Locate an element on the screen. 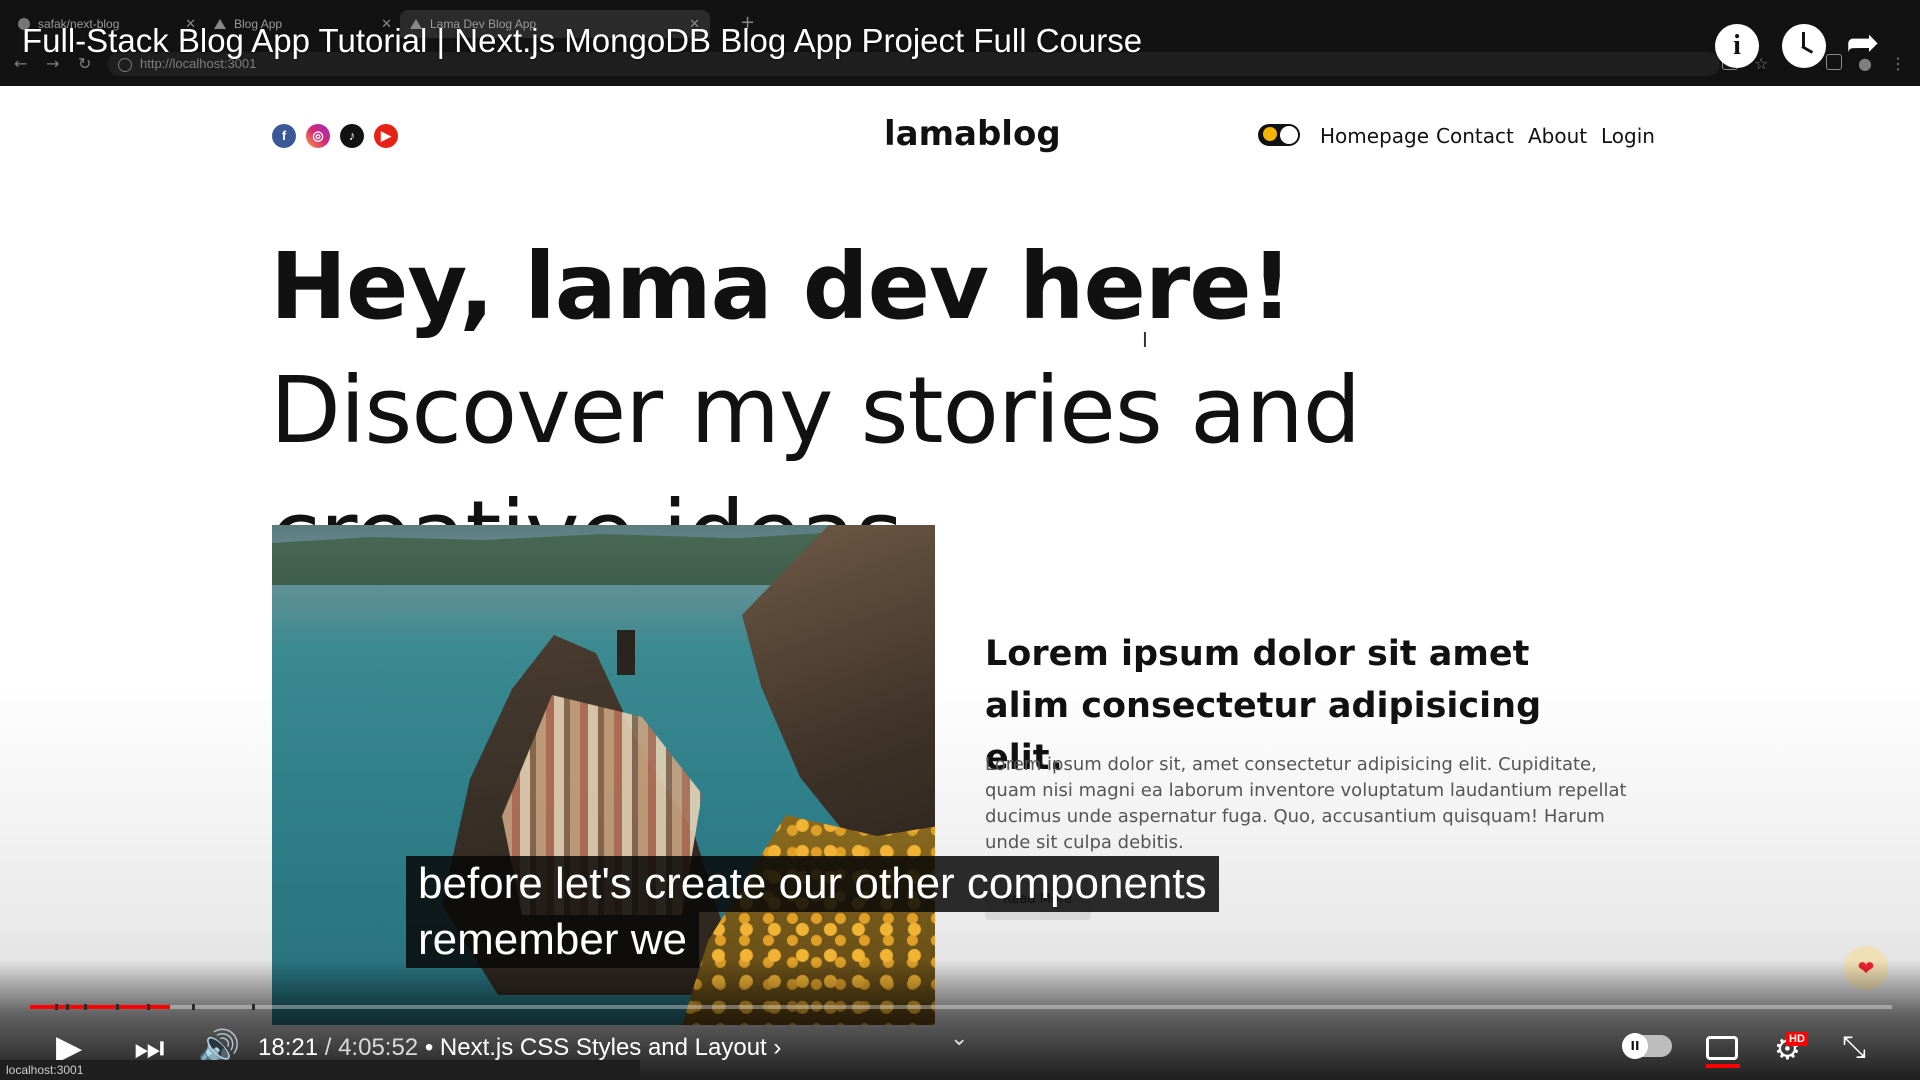  caption-line-1: before let's create our other components is located at coordinates (812, 884).